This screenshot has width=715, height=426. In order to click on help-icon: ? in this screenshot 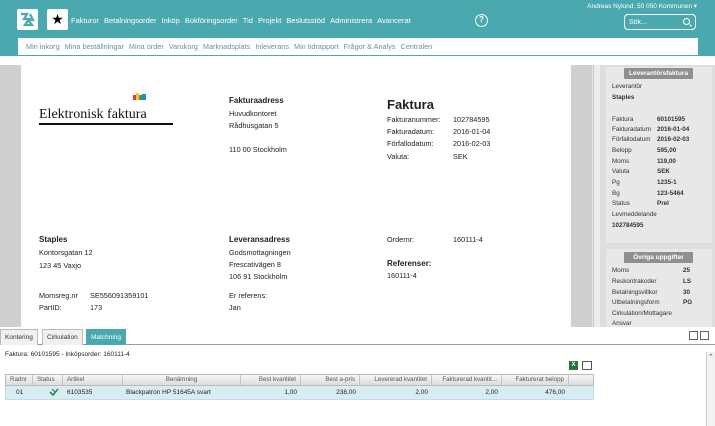, I will do `click(481, 20)`.